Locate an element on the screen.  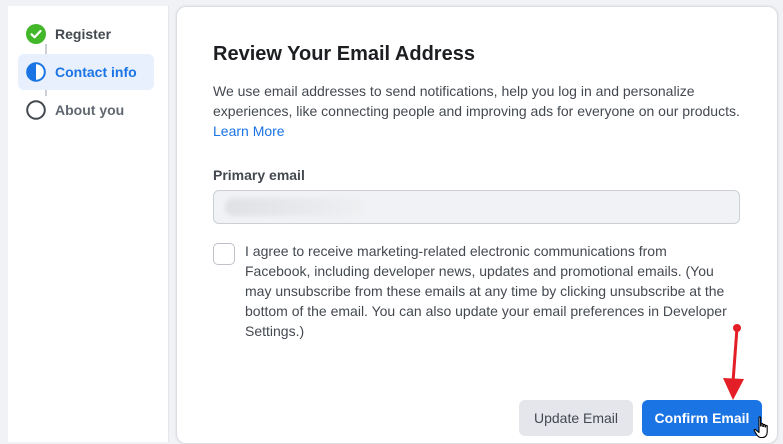
step-label: Register is located at coordinates (83, 34).